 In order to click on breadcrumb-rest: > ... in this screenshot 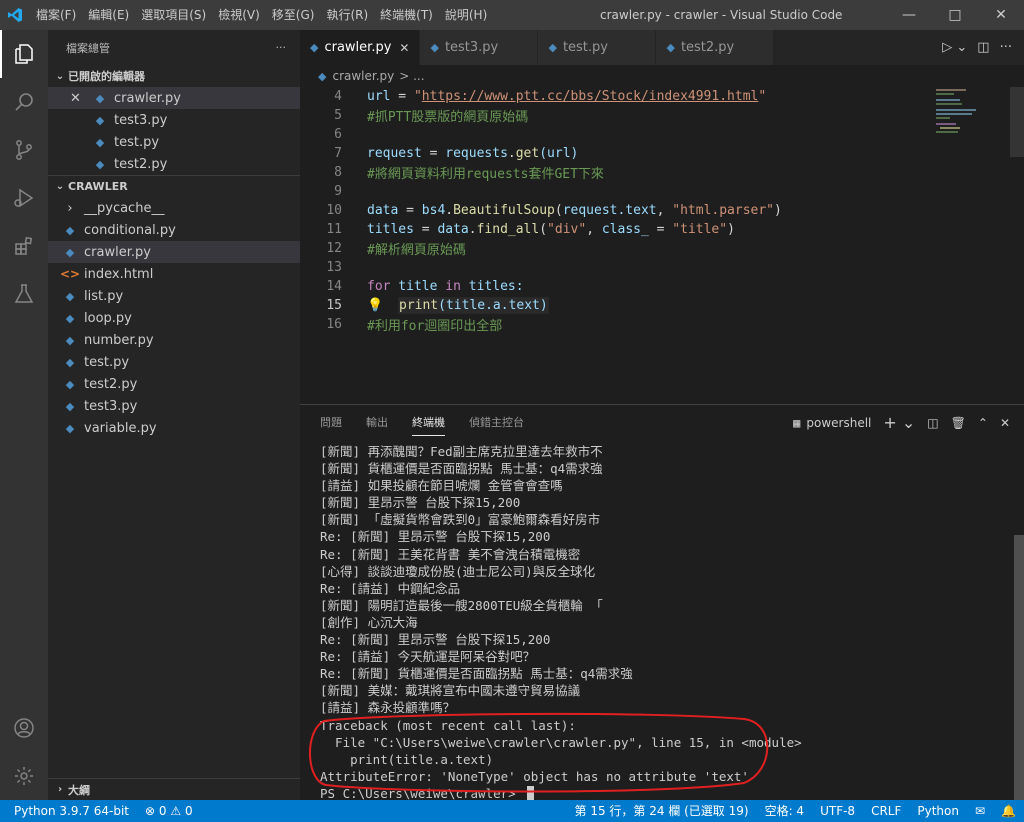, I will do `click(411, 76)`.